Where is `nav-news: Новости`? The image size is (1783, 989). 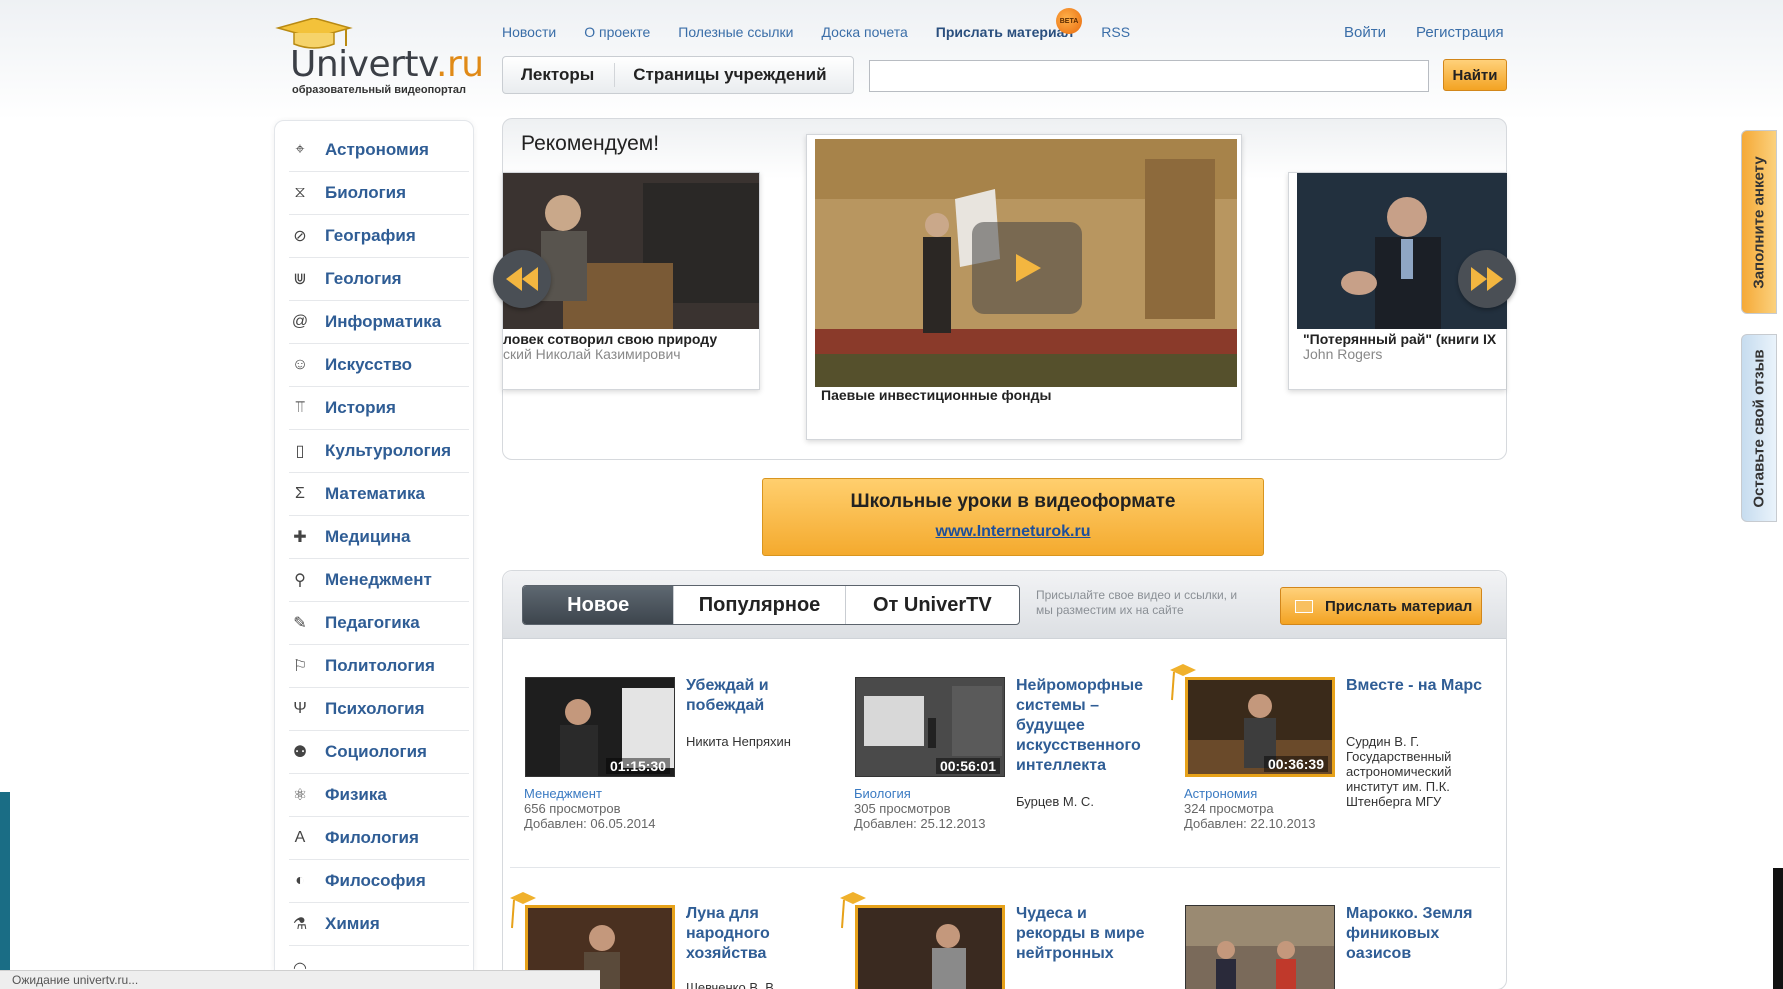 nav-news: Новости is located at coordinates (529, 32).